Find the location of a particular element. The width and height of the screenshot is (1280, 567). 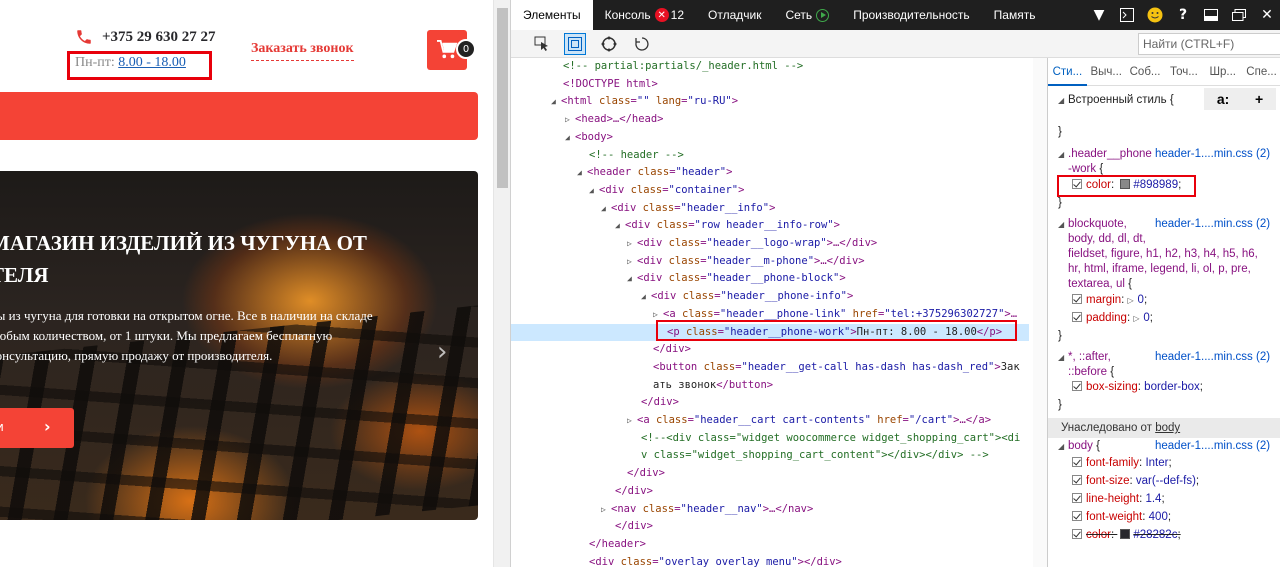

dom-line: ать звонок</button> is located at coordinates (770, 386).